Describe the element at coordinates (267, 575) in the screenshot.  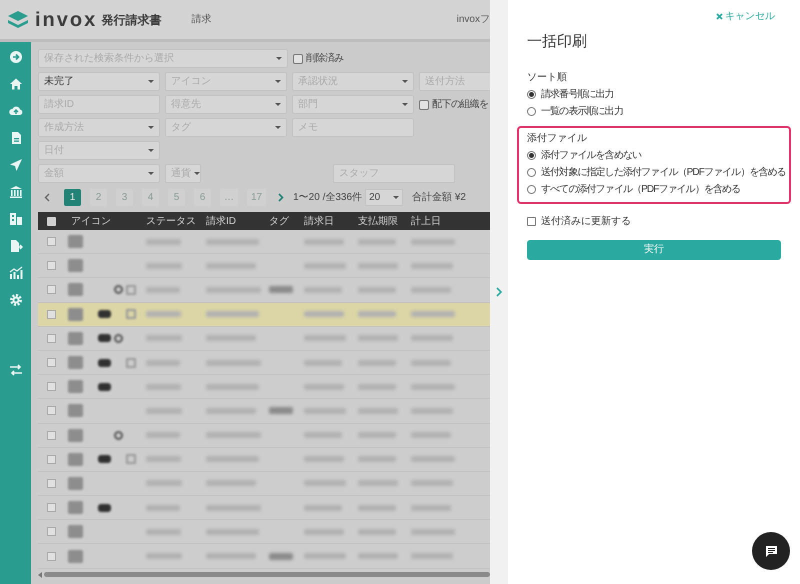
I see `scrollbar` at that location.